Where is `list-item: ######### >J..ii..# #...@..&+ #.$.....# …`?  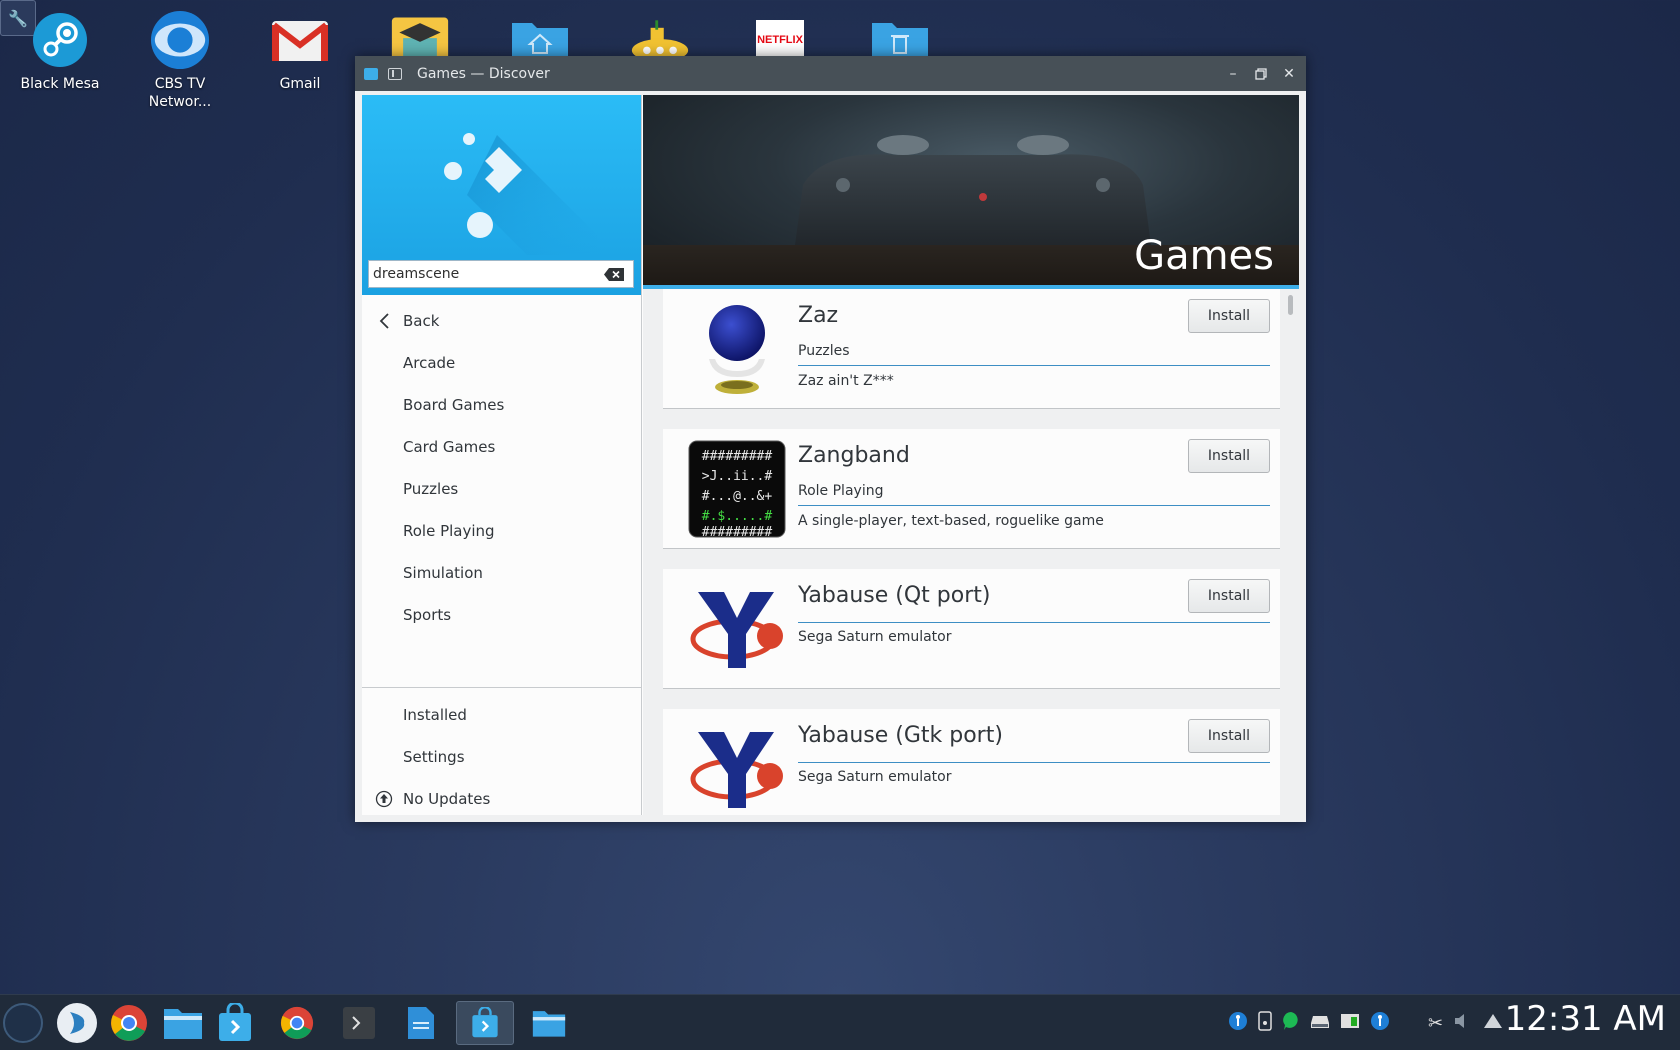 list-item: ######### >J..ii..# #...@..&+ #.$.....# … is located at coordinates (971, 489).